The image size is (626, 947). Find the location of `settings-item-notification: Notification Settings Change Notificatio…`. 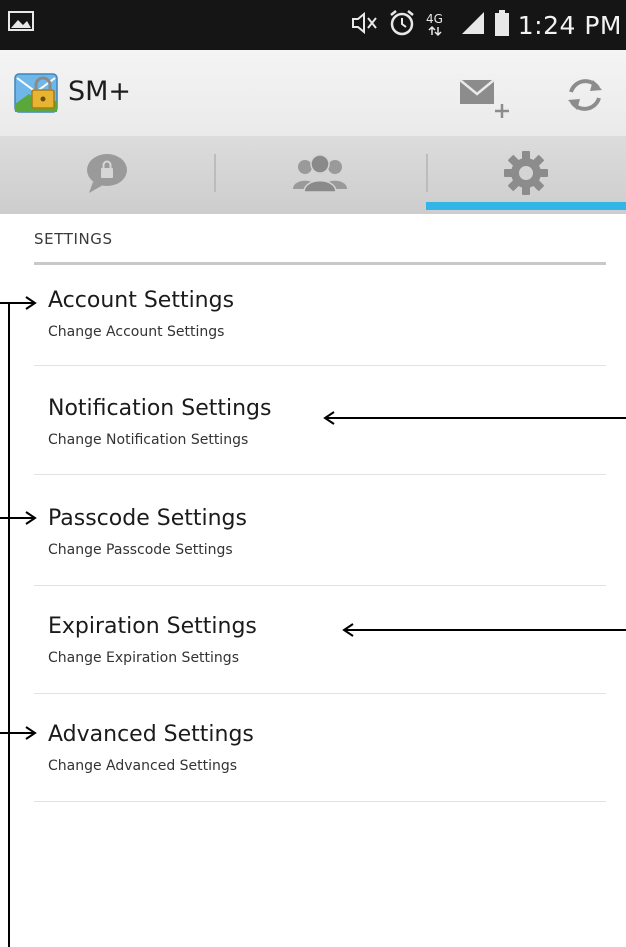

settings-item-notification: Notification Settings Change Notificatio… is located at coordinates (320, 433).